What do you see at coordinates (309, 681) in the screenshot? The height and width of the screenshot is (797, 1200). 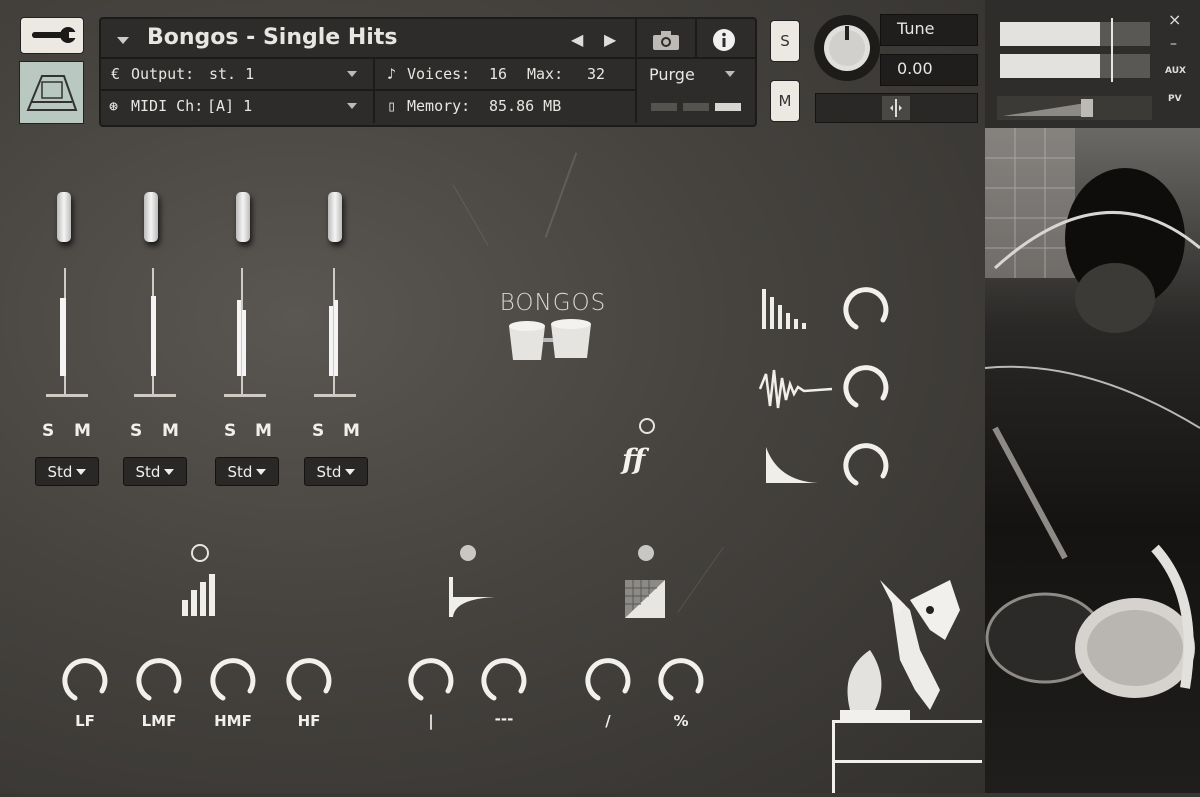 I see `hf-knob` at bounding box center [309, 681].